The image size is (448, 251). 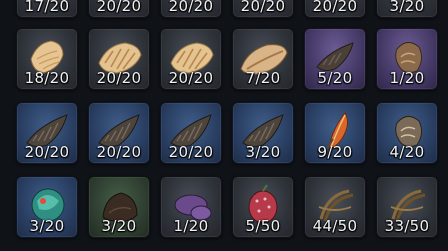 What do you see at coordinates (407, 152) in the screenshot?
I see `item-quantity: 4/20` at bounding box center [407, 152].